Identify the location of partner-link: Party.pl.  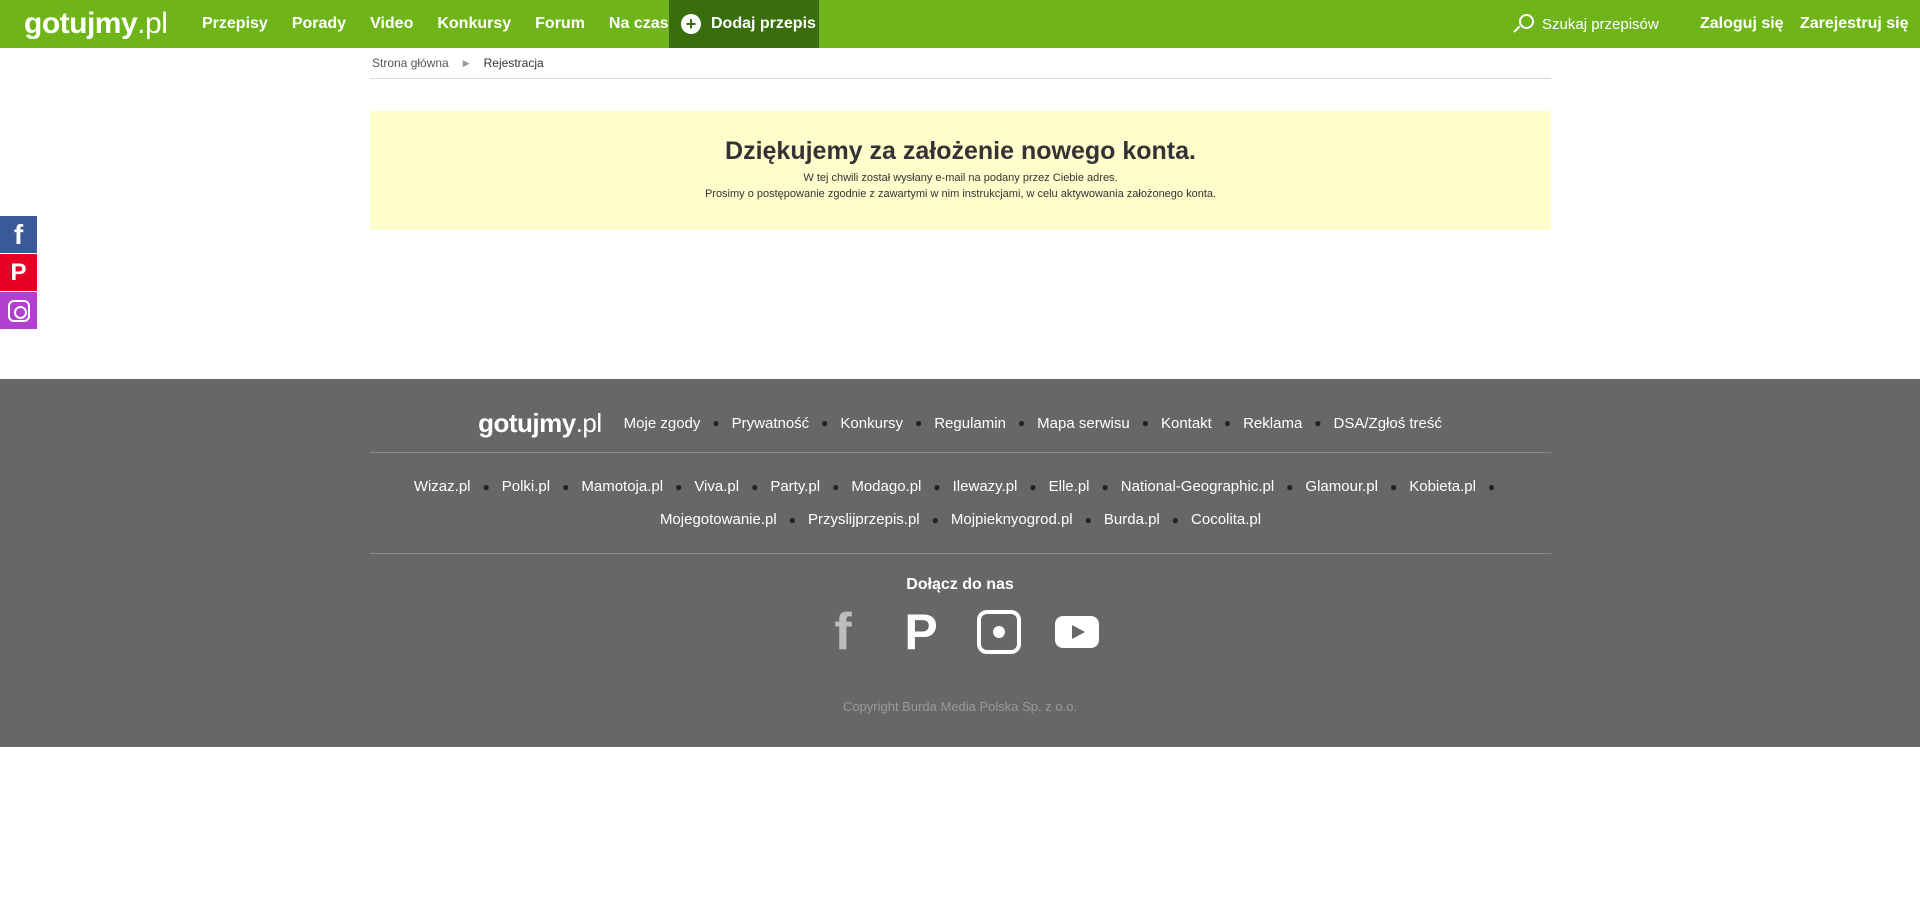
(795, 486).